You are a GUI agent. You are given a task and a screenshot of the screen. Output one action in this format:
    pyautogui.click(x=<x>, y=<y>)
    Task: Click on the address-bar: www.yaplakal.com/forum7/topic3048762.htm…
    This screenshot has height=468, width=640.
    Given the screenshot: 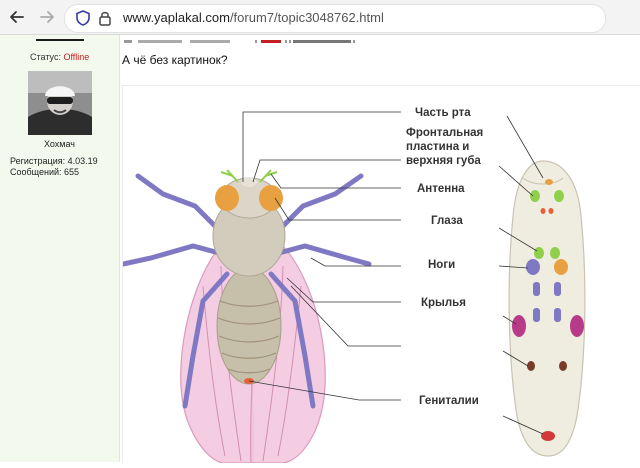 What is the action you would take?
    pyautogui.click(x=335, y=18)
    